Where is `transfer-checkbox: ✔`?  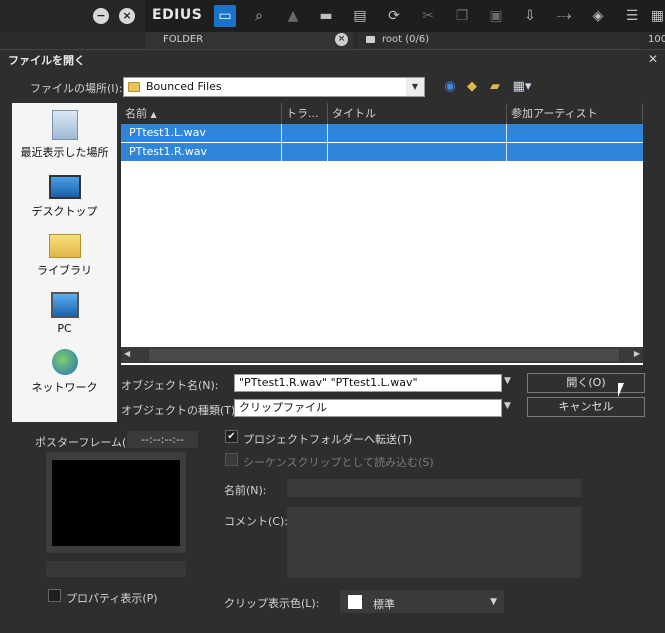
transfer-checkbox: ✔ is located at coordinates (231, 436).